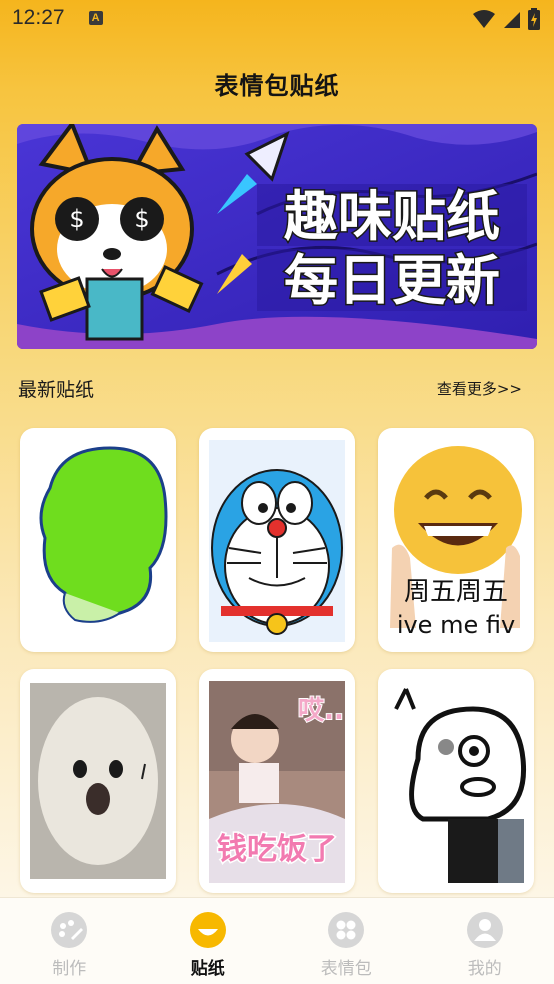 The height and width of the screenshot is (984, 554). I want to click on user-icon, so click(484, 930).